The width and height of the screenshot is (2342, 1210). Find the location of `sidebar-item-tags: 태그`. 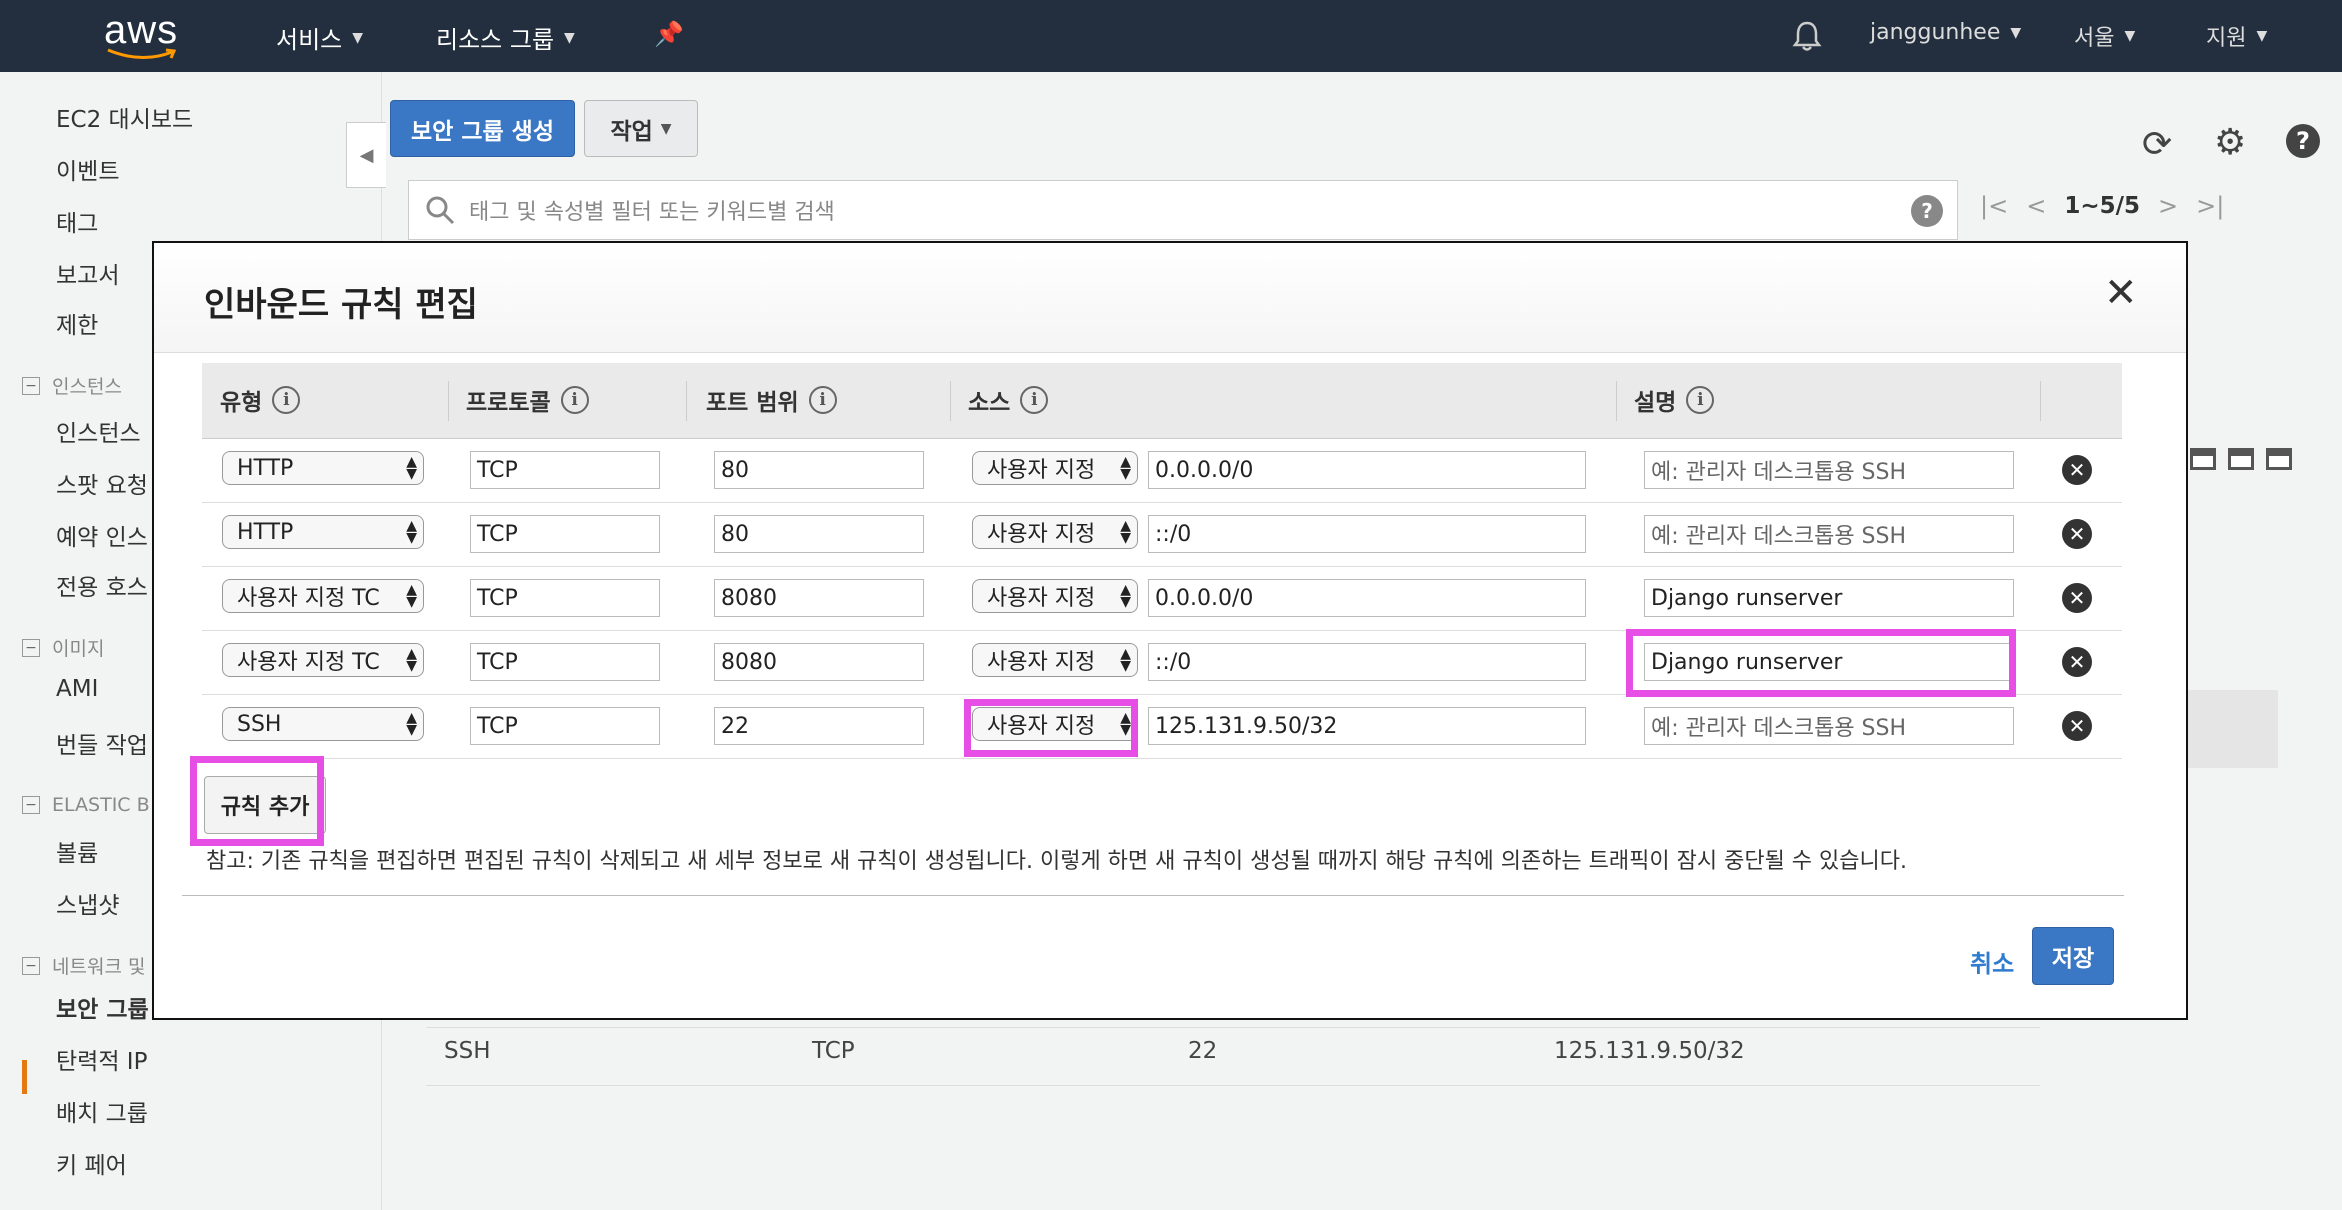

sidebar-item-tags: 태그 is located at coordinates (77, 221).